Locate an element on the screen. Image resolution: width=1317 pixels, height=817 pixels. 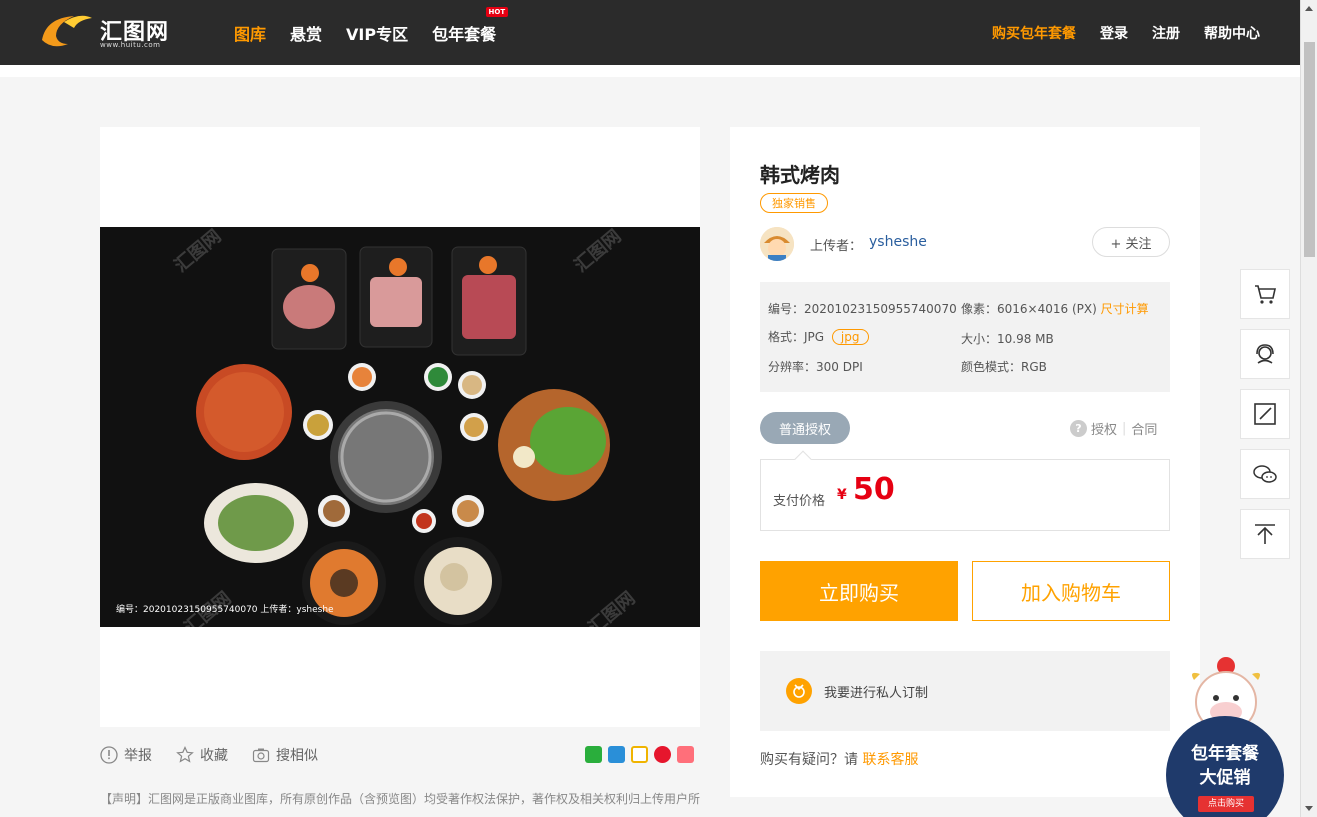
price-label: 支付价格 is located at coordinates (799, 501).